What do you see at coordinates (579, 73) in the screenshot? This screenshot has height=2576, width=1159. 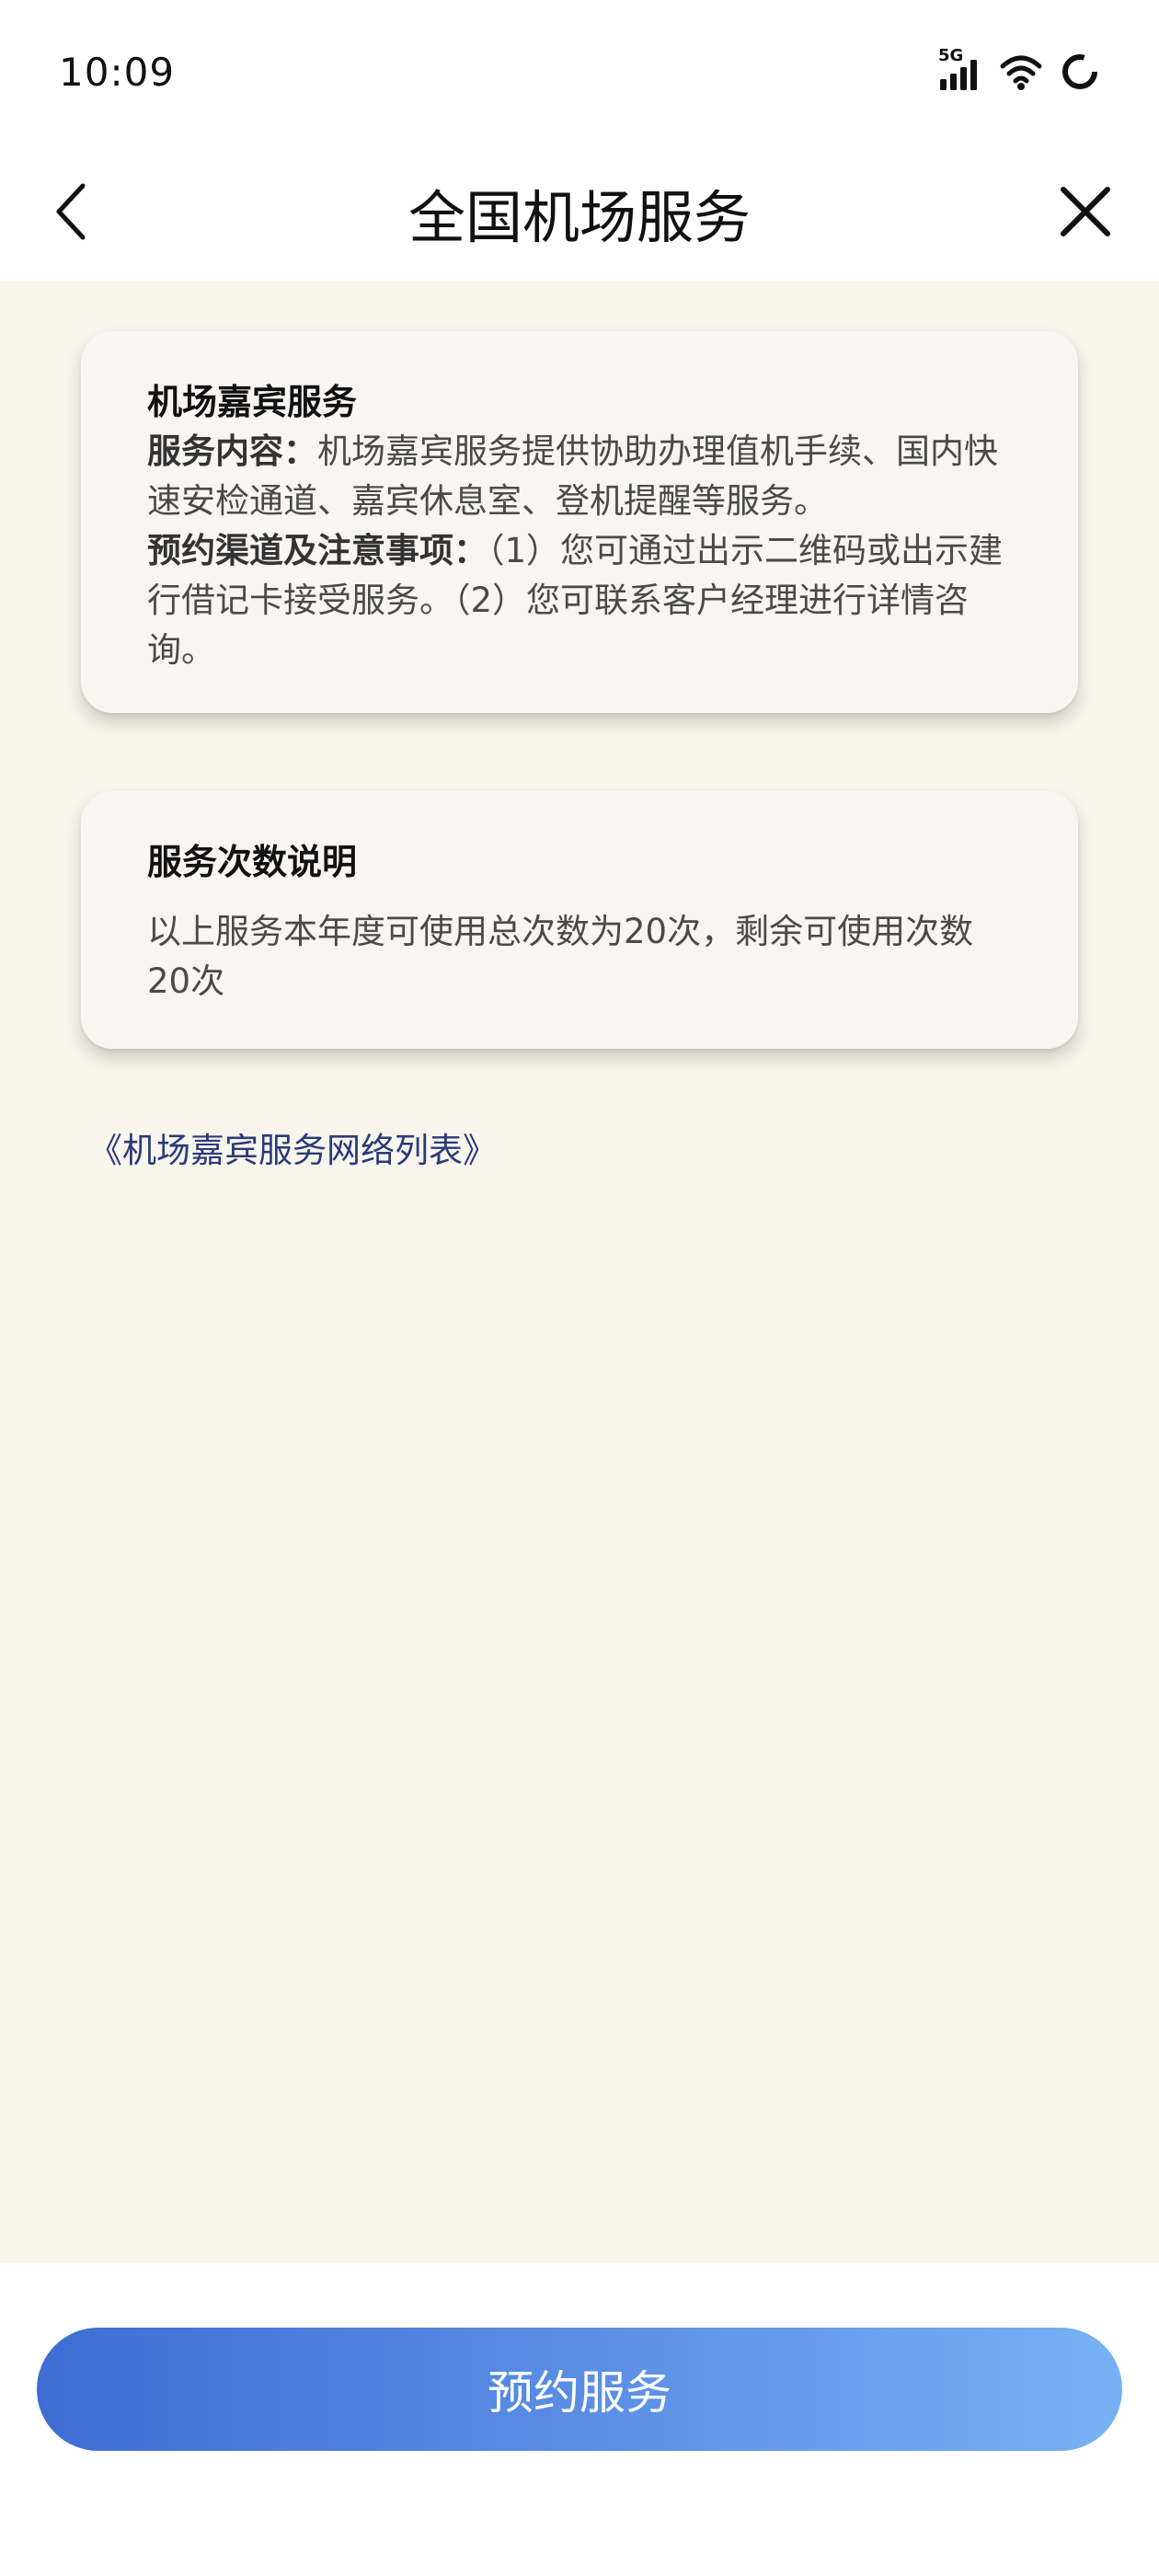 I see `status-bar: 10:09 5G` at bounding box center [579, 73].